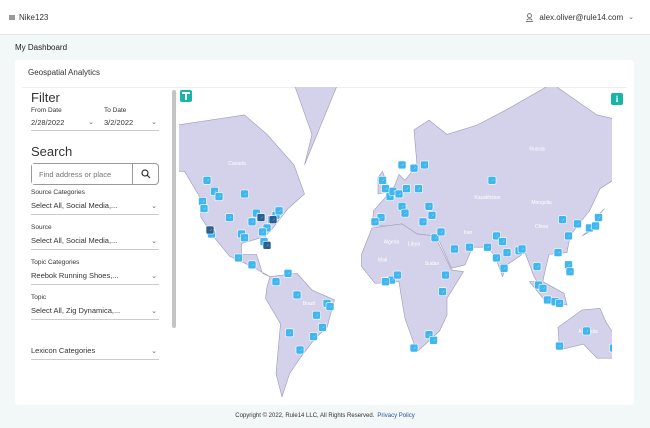 This screenshot has width=650, height=428. I want to click on field-dropdown: Select All, Zig Dynamica,... ⌄, so click(95, 312).